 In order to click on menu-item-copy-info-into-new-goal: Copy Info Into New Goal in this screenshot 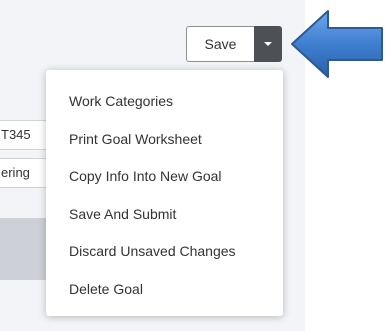, I will do `click(164, 177)`.